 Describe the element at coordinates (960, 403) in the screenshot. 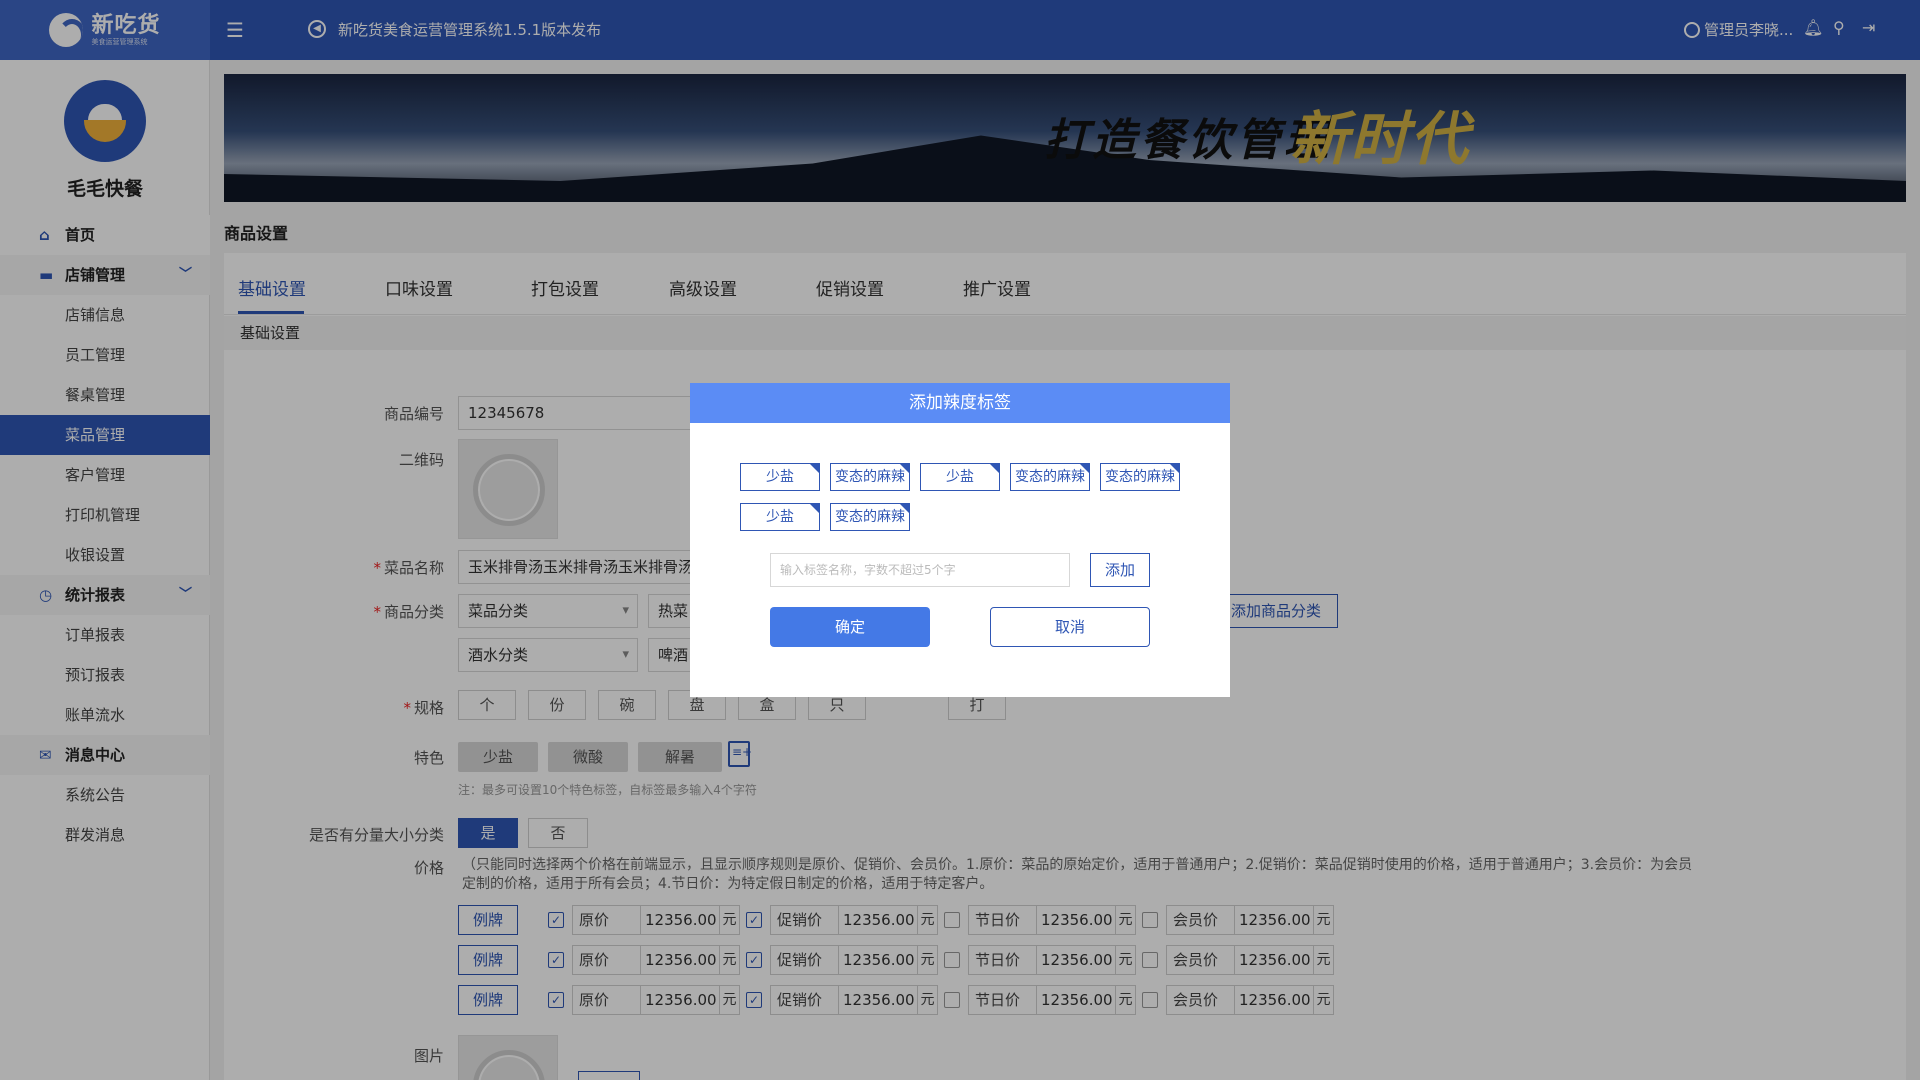

I see `dialog-title: 添加辣度标签` at that location.